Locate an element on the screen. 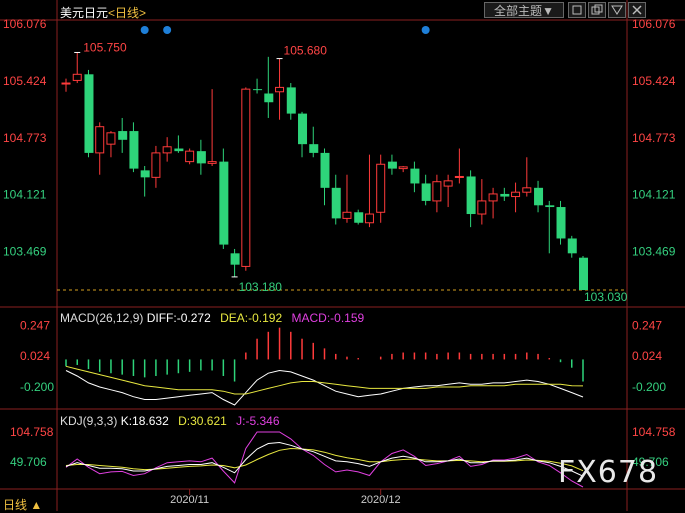 The height and width of the screenshot is (513, 685). date-axis-label: 2020/11 is located at coordinates (189, 500).